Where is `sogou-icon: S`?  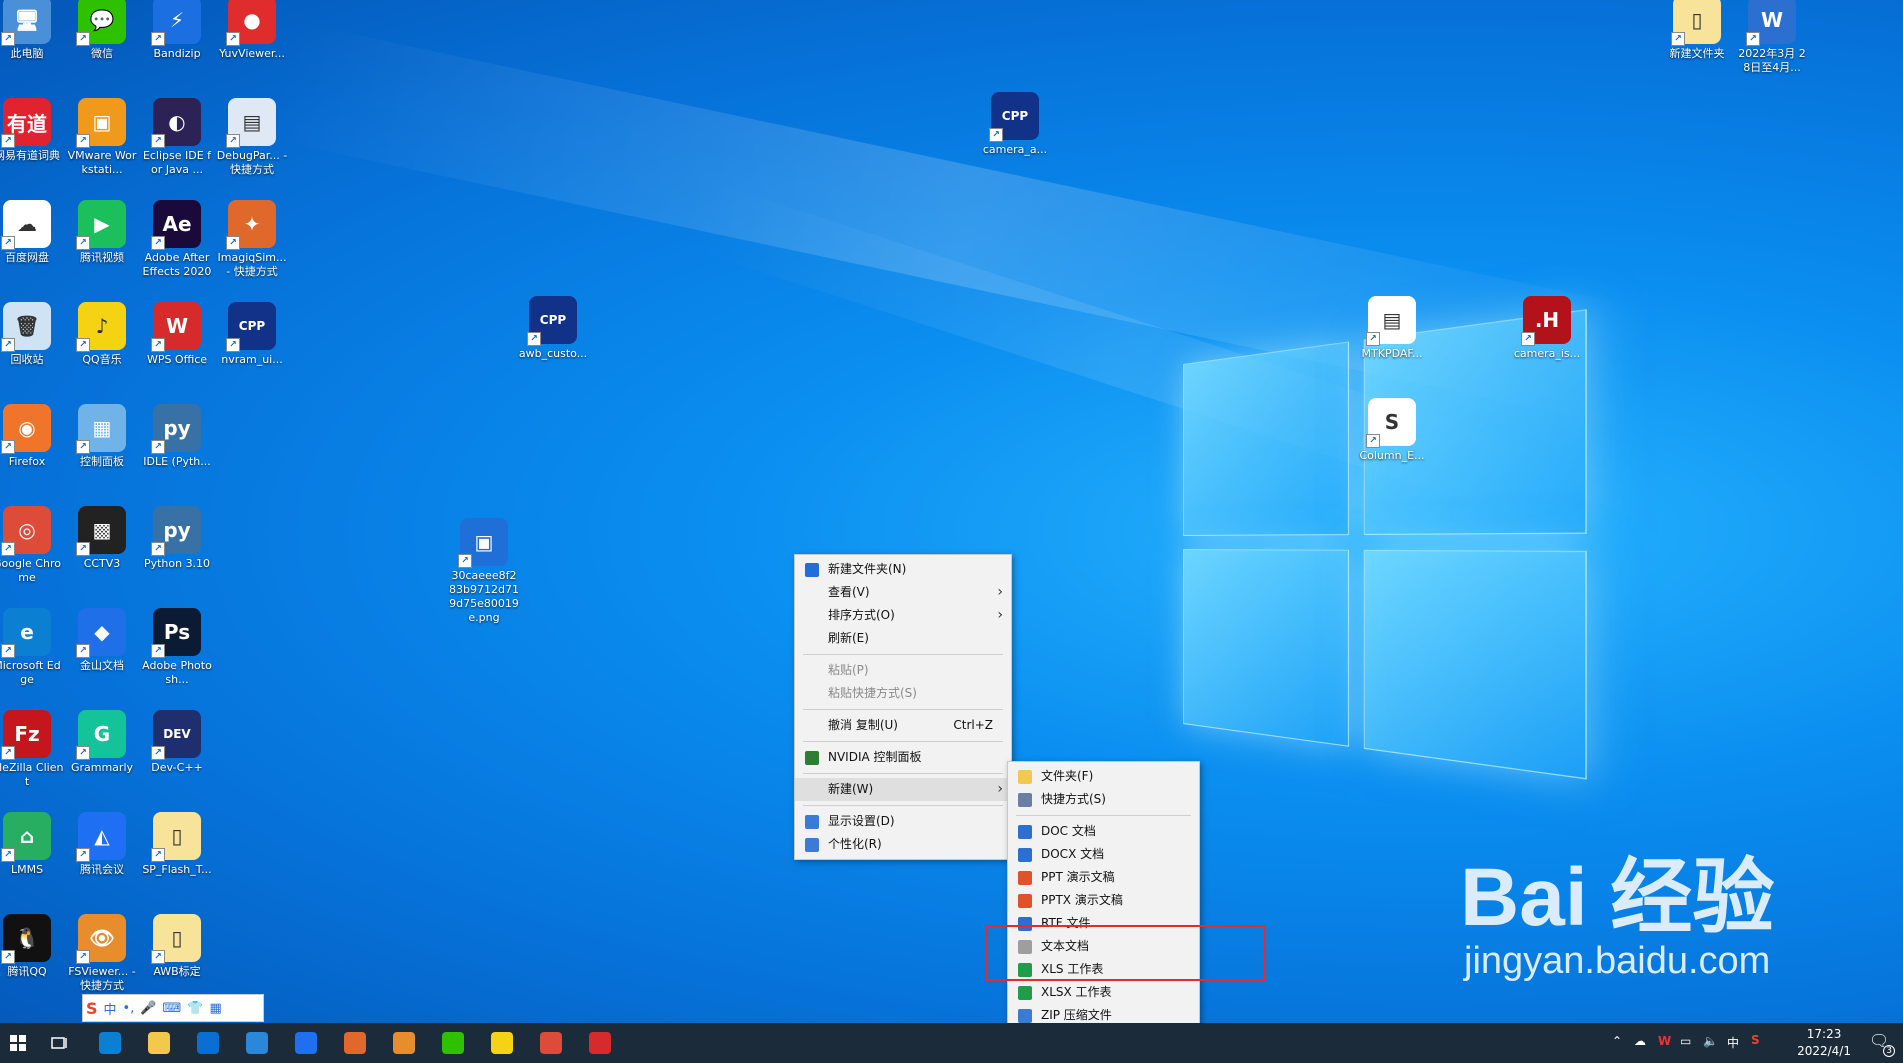
sogou-icon: S is located at coordinates (92, 1008).